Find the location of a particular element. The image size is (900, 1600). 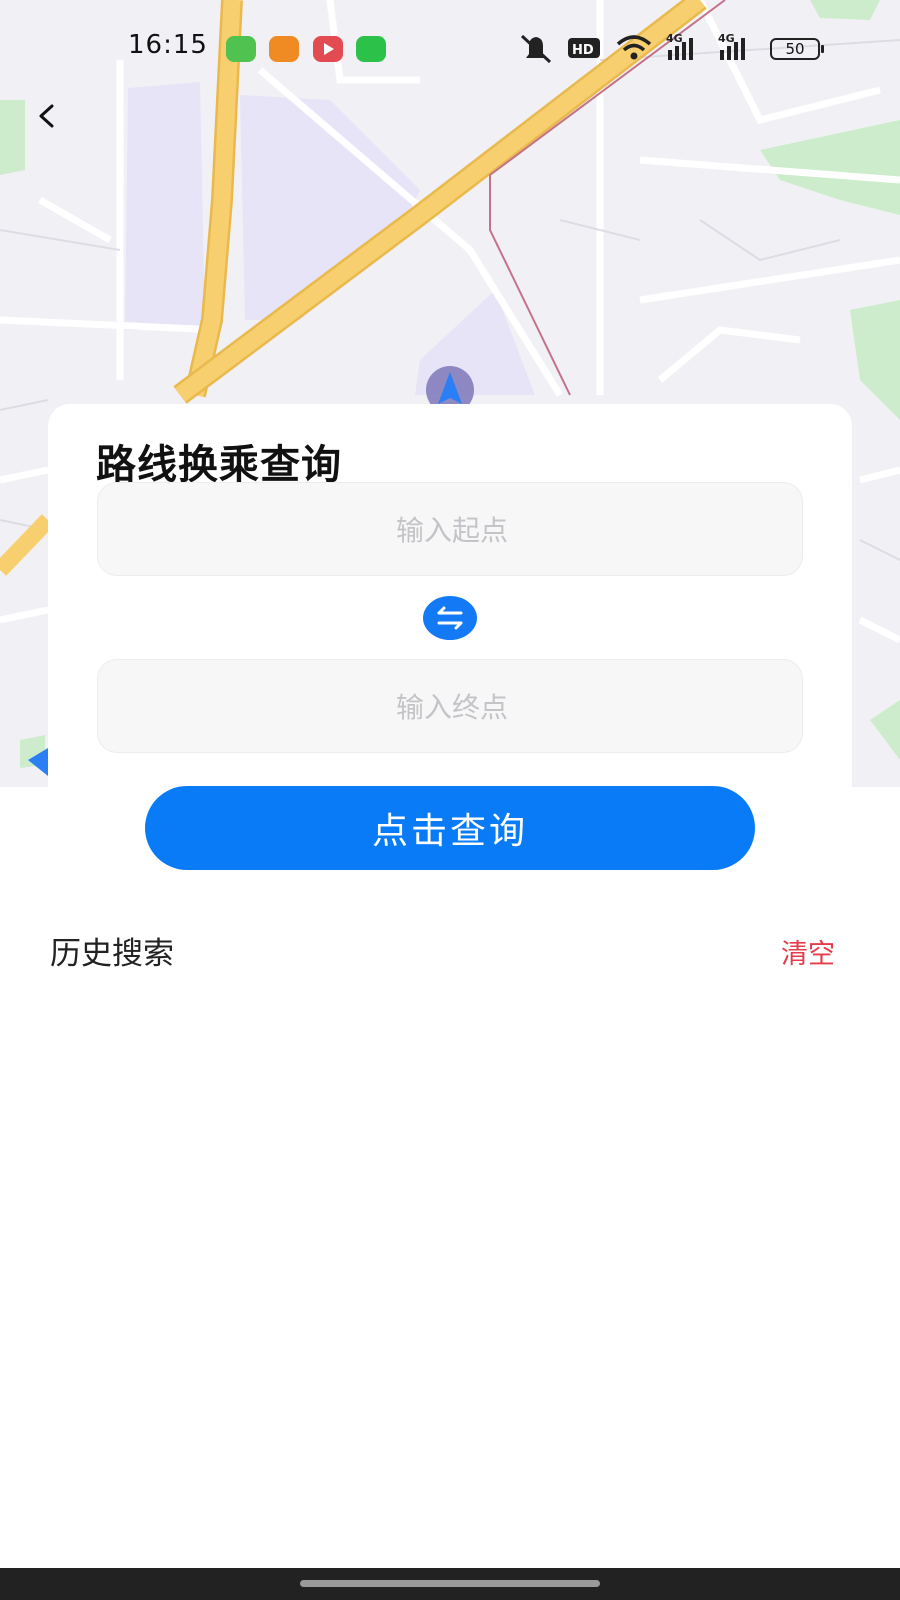

back-button is located at coordinates (48, 116).